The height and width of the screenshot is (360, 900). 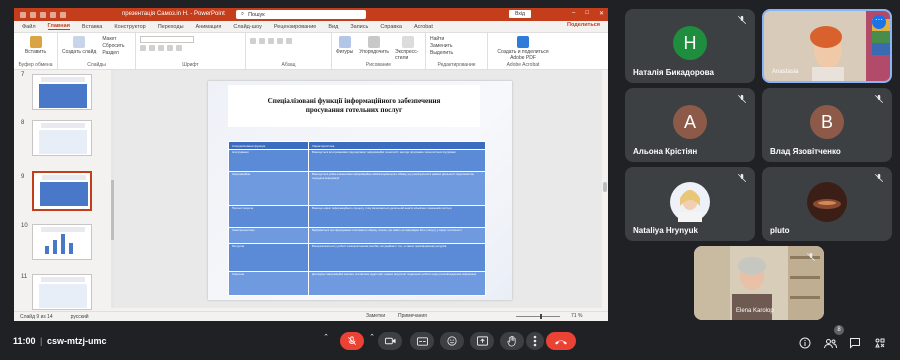 What do you see at coordinates (523, 42) in the screenshot?
I see `pdf-icon` at bounding box center [523, 42].